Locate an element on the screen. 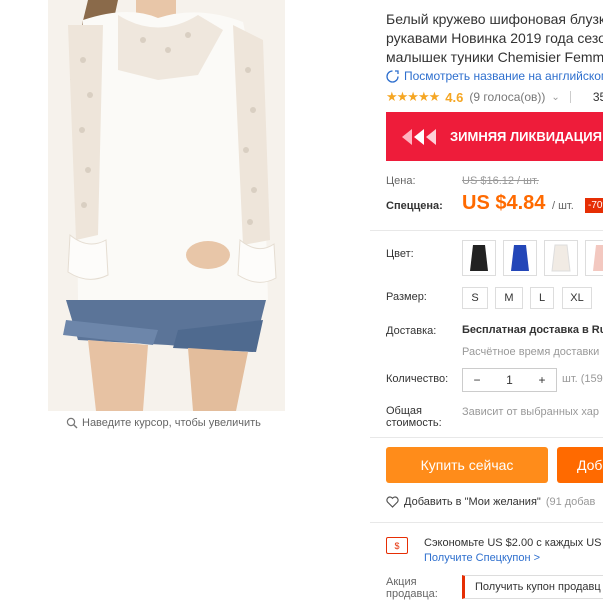 The height and width of the screenshot is (604, 603). seller-promo-label: Акция продавца: is located at coordinates (412, 588).